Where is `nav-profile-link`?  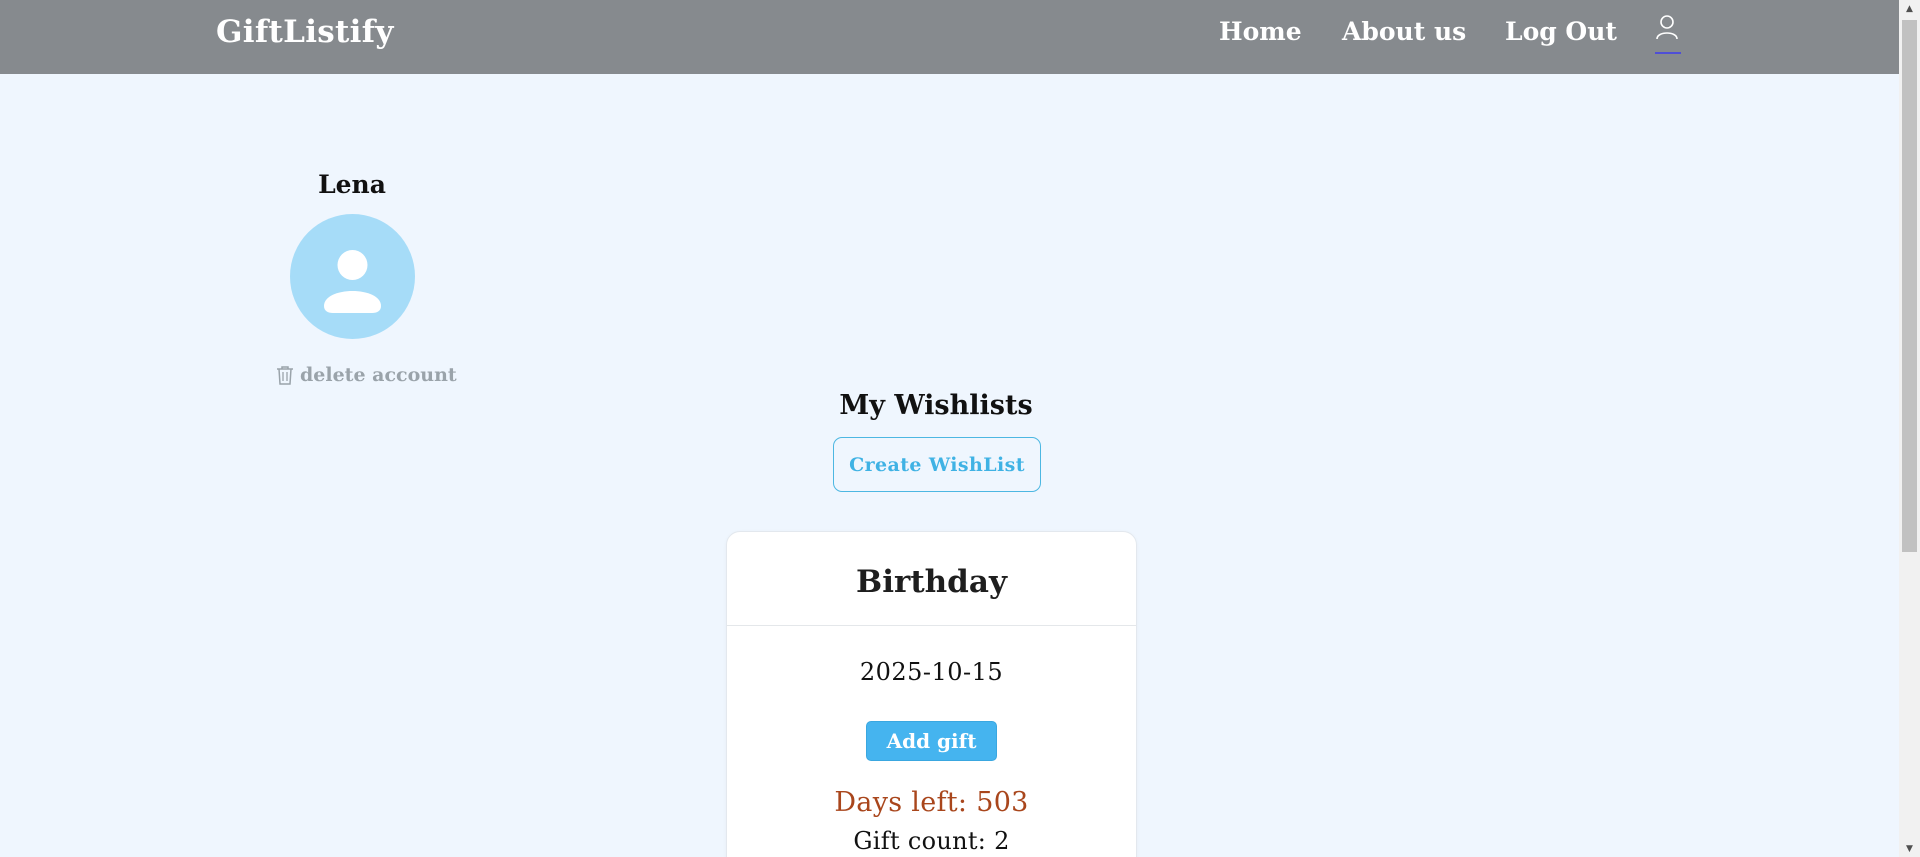 nav-profile-link is located at coordinates (1667, 34).